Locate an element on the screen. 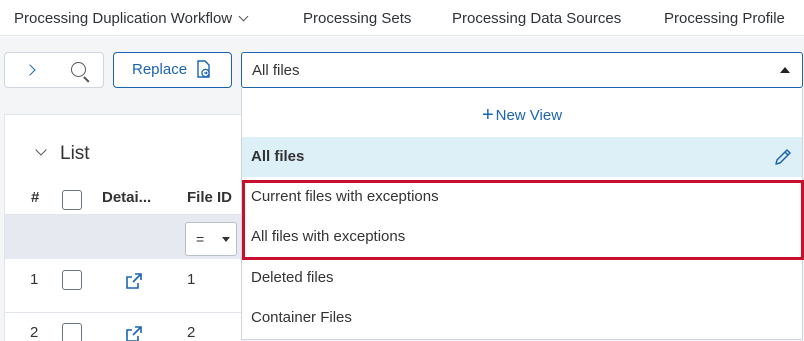 The height and width of the screenshot is (341, 804). tab-label: Processing Profile is located at coordinates (724, 18).